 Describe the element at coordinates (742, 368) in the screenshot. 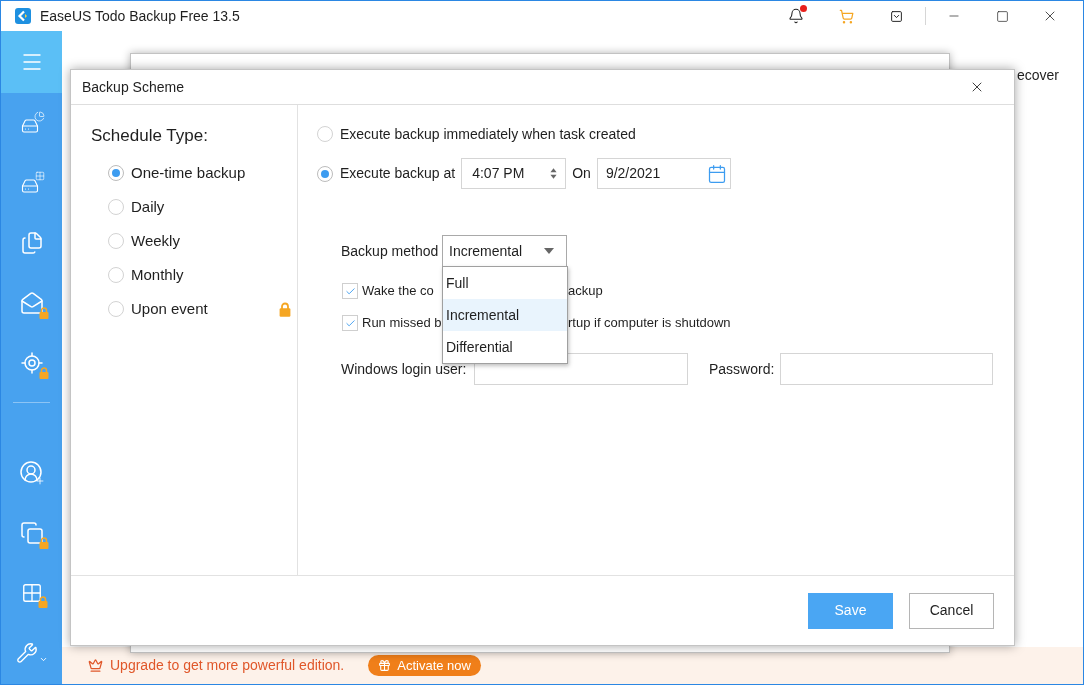

I see `password-label: Password:` at that location.